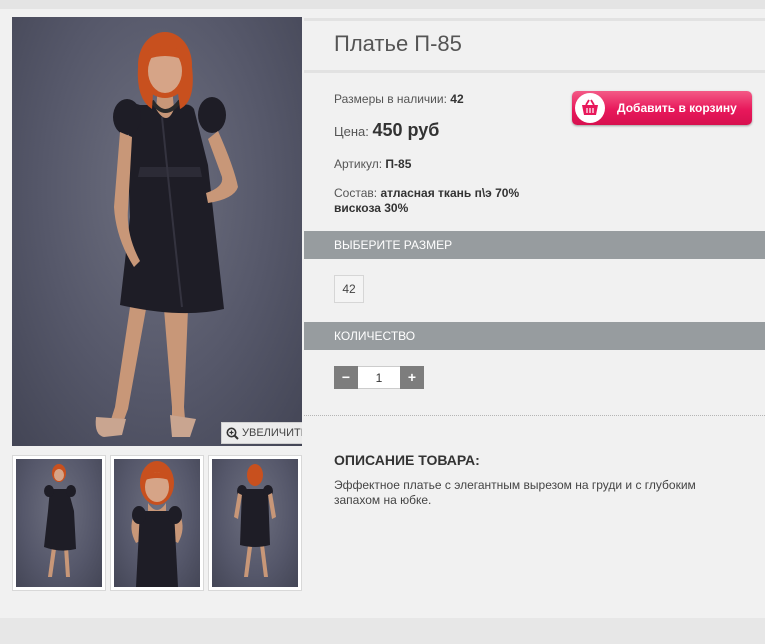  What do you see at coordinates (534, 336) in the screenshot?
I see `quantity-section-header: КОЛИЧЕСТВО` at bounding box center [534, 336].